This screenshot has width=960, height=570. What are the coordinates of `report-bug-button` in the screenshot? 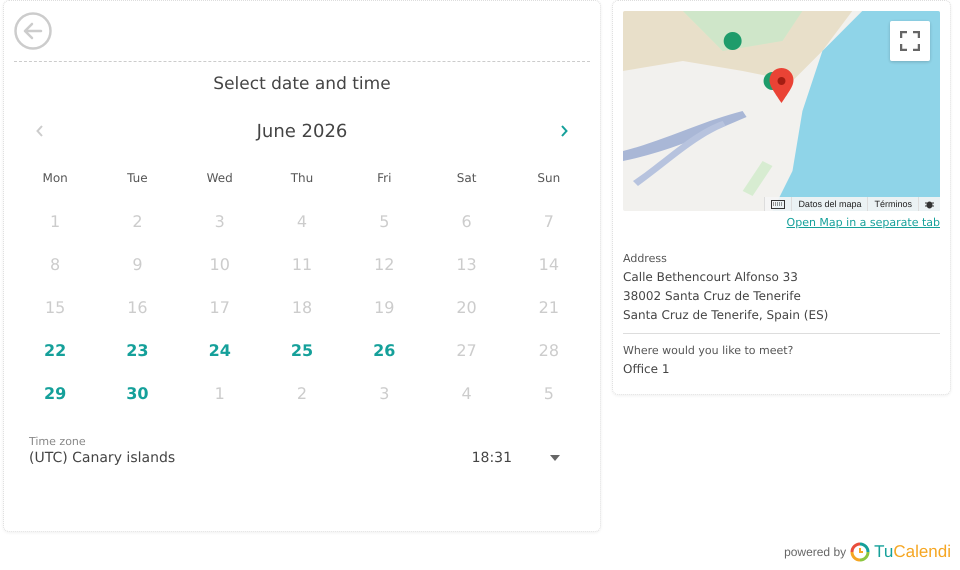 It's located at (929, 204).